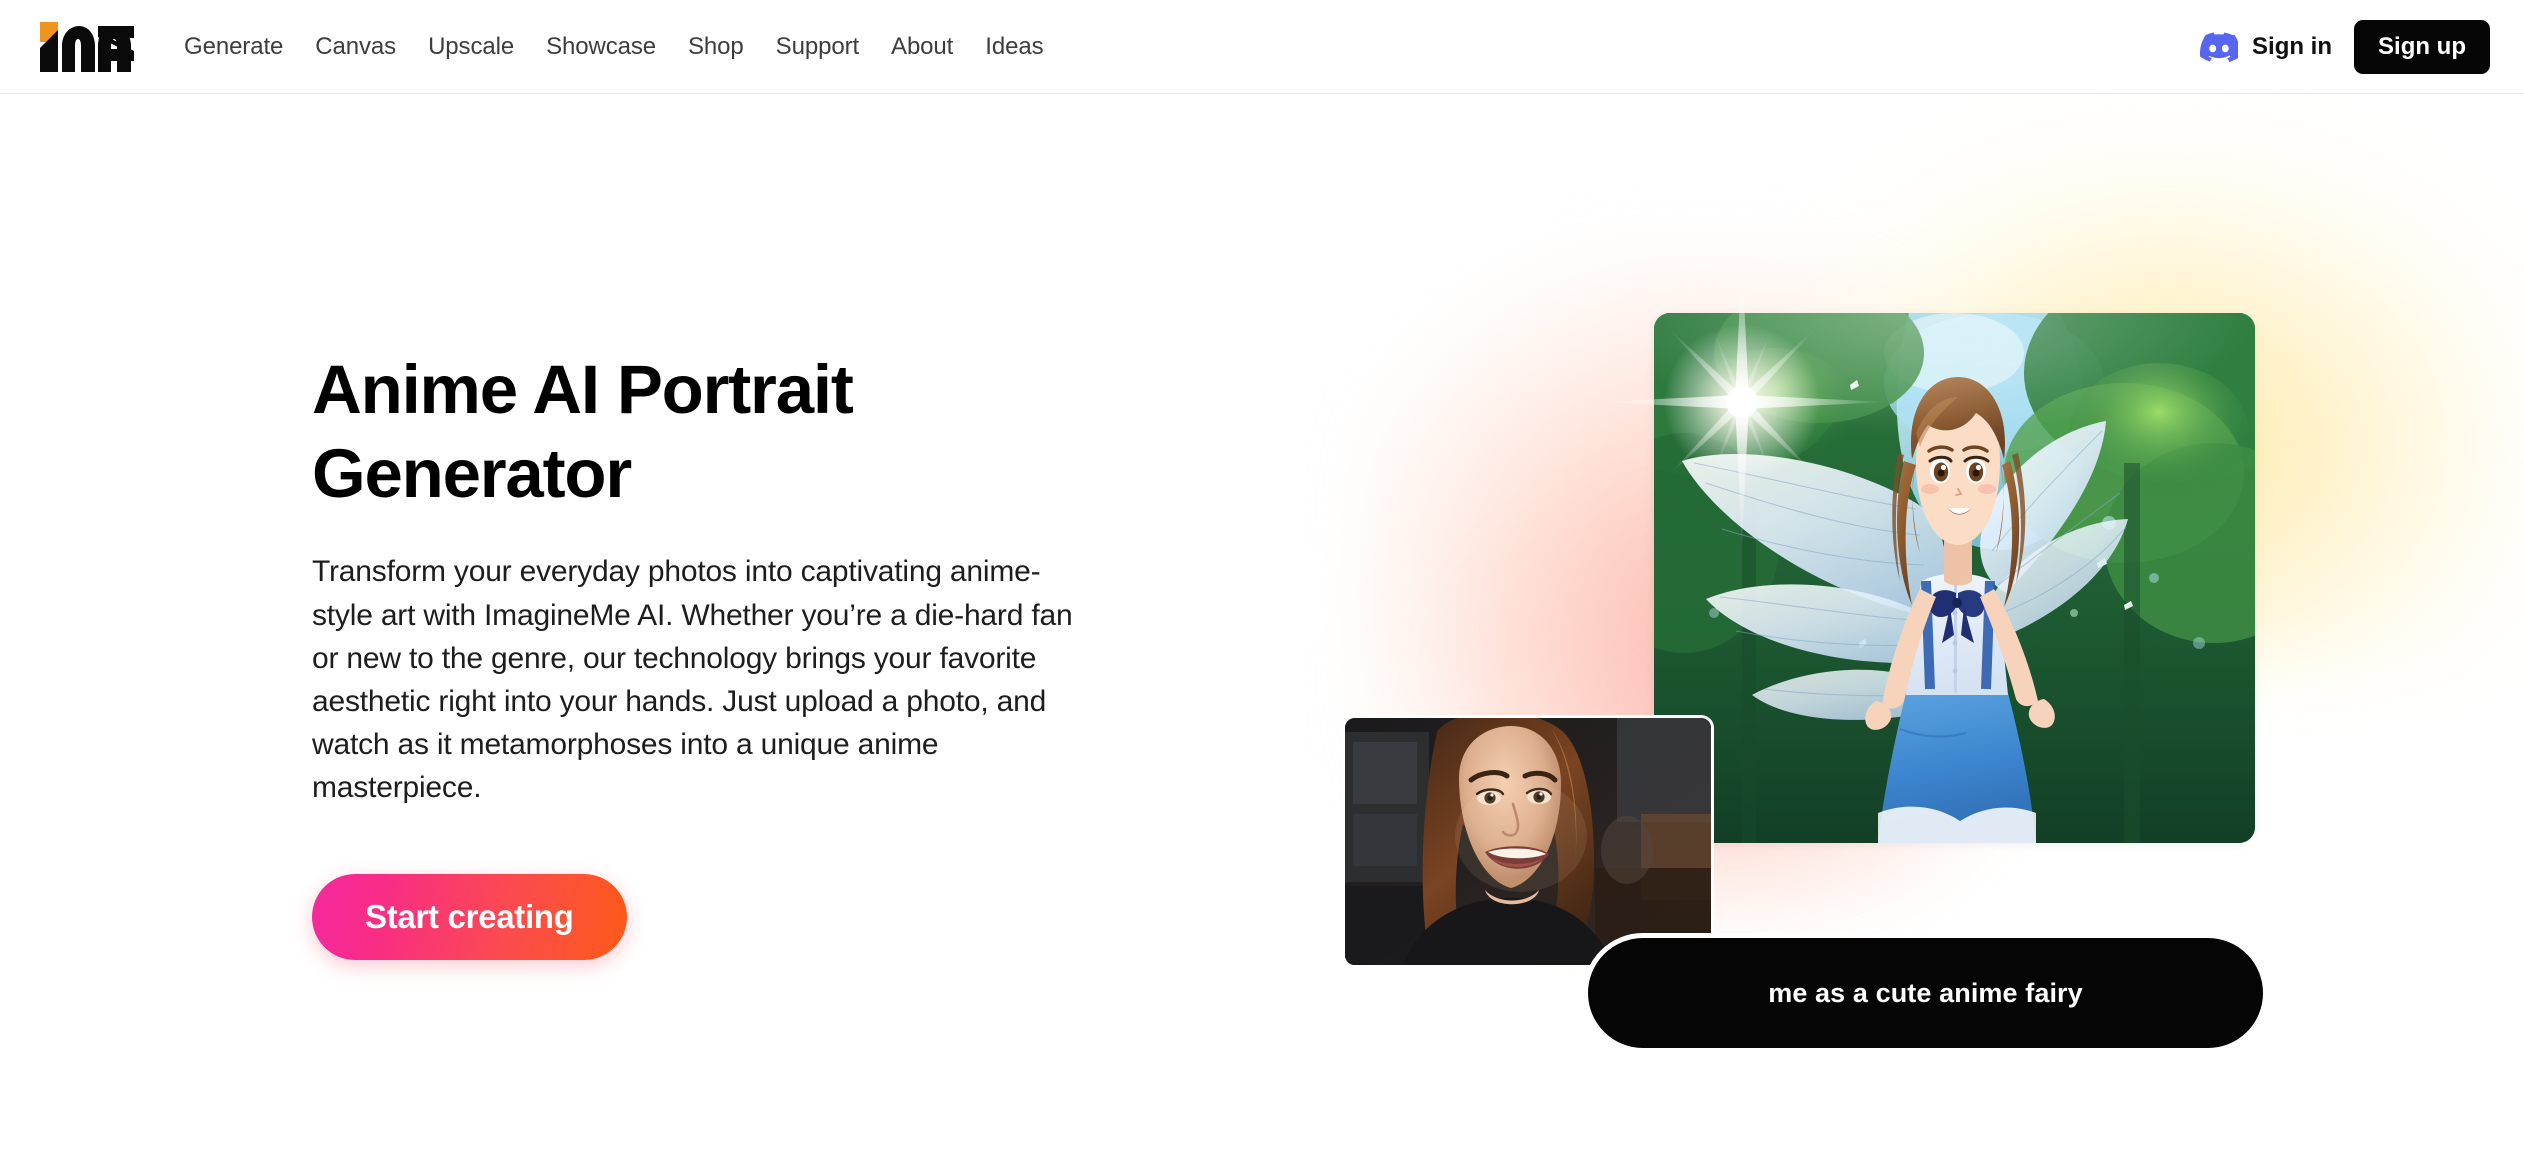 The image size is (2524, 1159). Describe the element at coordinates (817, 47) in the screenshot. I see `nav-item-support: Support` at that location.